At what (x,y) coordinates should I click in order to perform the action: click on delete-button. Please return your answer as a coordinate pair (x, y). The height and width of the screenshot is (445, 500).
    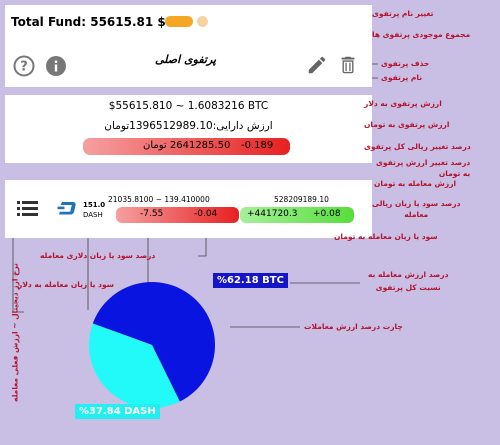
    Looking at the image, I should click on (348, 65).